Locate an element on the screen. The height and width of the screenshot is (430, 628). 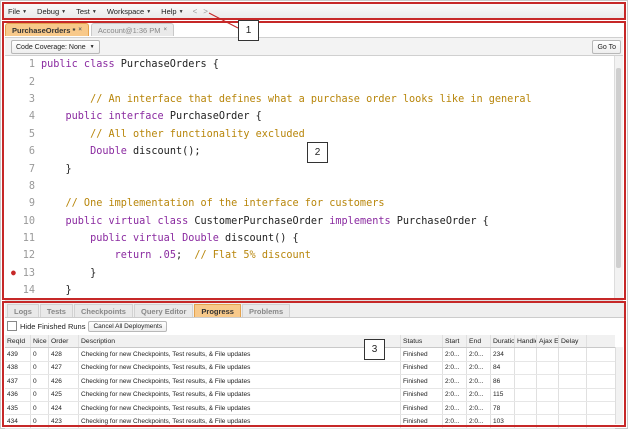
callout-1: 1 is located at coordinates (248, 30).